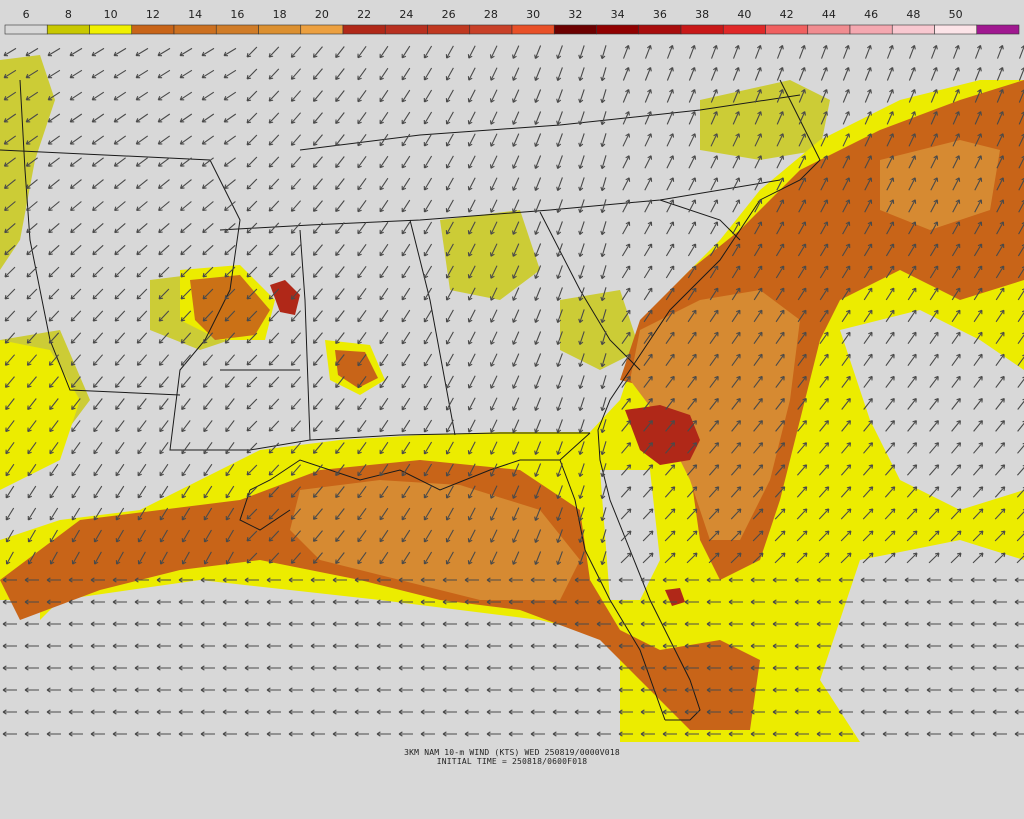  Describe the element at coordinates (956, 14) in the screenshot. I see `colorbar-label: 50` at that location.